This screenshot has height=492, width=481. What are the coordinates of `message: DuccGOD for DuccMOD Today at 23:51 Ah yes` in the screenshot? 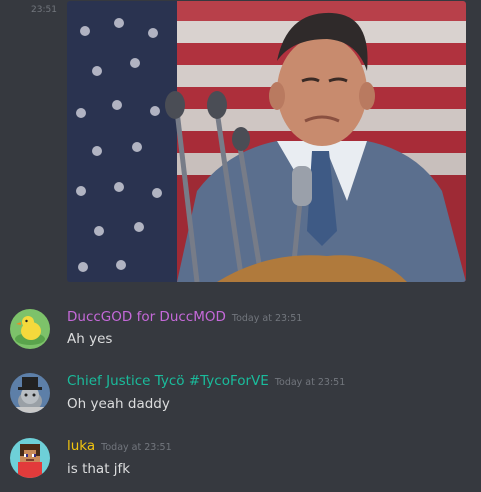 It's located at (240, 328).